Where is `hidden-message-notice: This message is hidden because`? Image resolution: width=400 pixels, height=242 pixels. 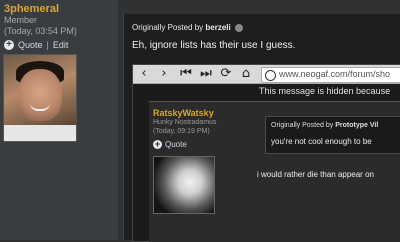
hidden-message-notice: This message is hidden because is located at coordinates (325, 91).